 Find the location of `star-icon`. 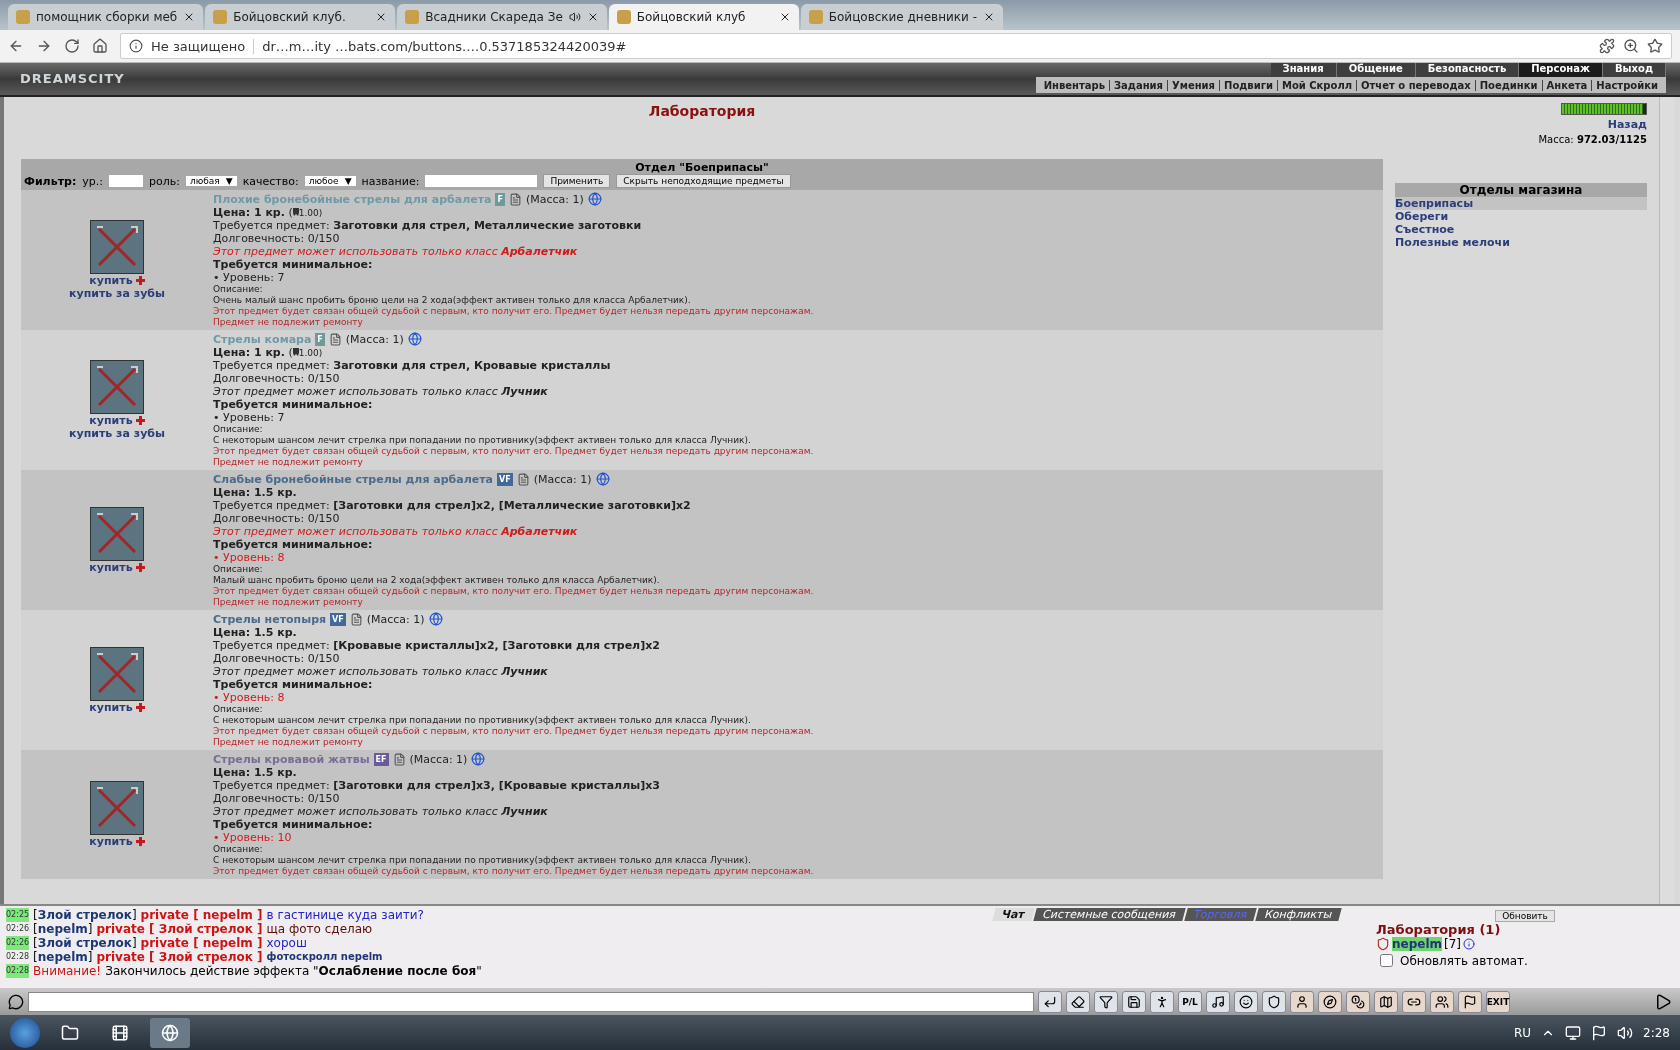

star-icon is located at coordinates (1655, 46).